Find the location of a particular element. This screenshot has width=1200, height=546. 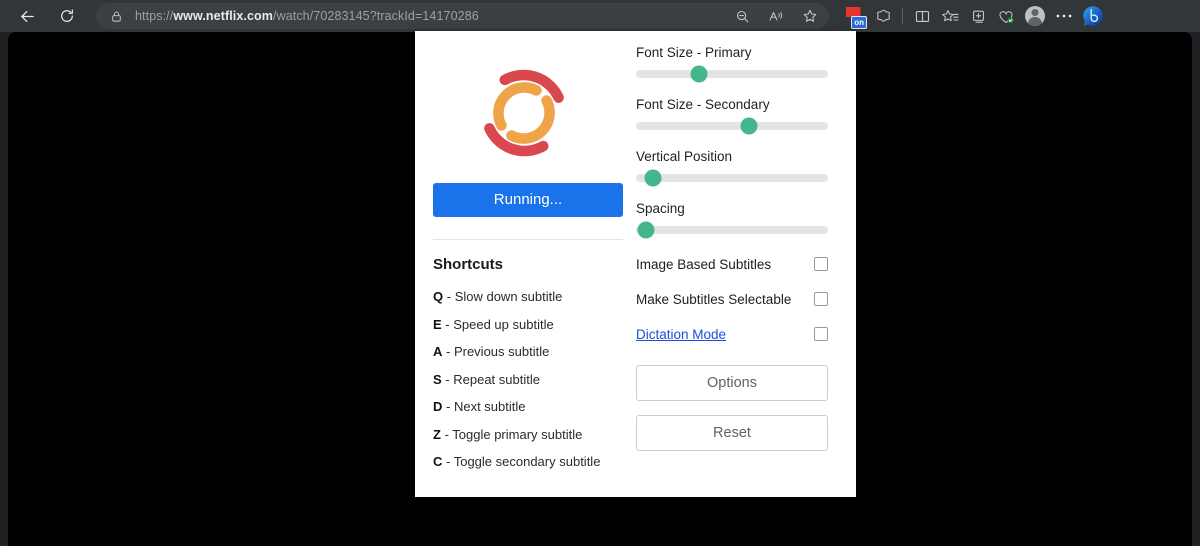

reload-button is located at coordinates (67, 16).